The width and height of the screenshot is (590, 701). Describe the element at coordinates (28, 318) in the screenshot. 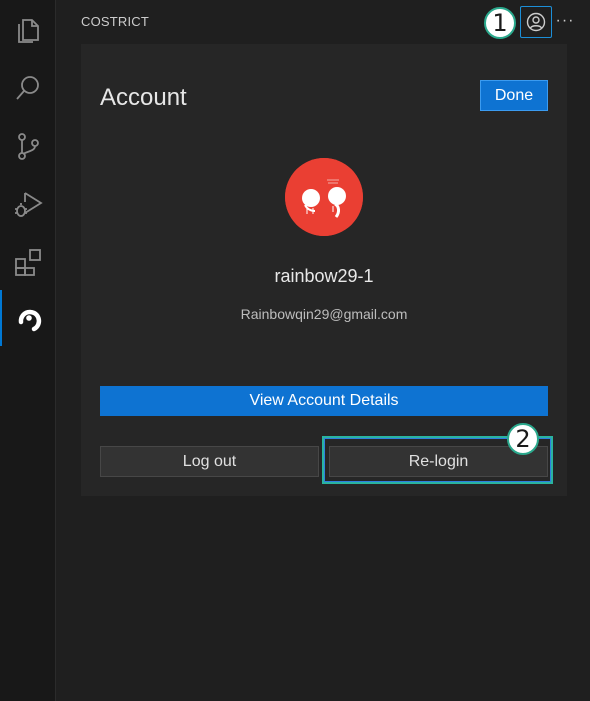

I see `costrict-icon` at that location.